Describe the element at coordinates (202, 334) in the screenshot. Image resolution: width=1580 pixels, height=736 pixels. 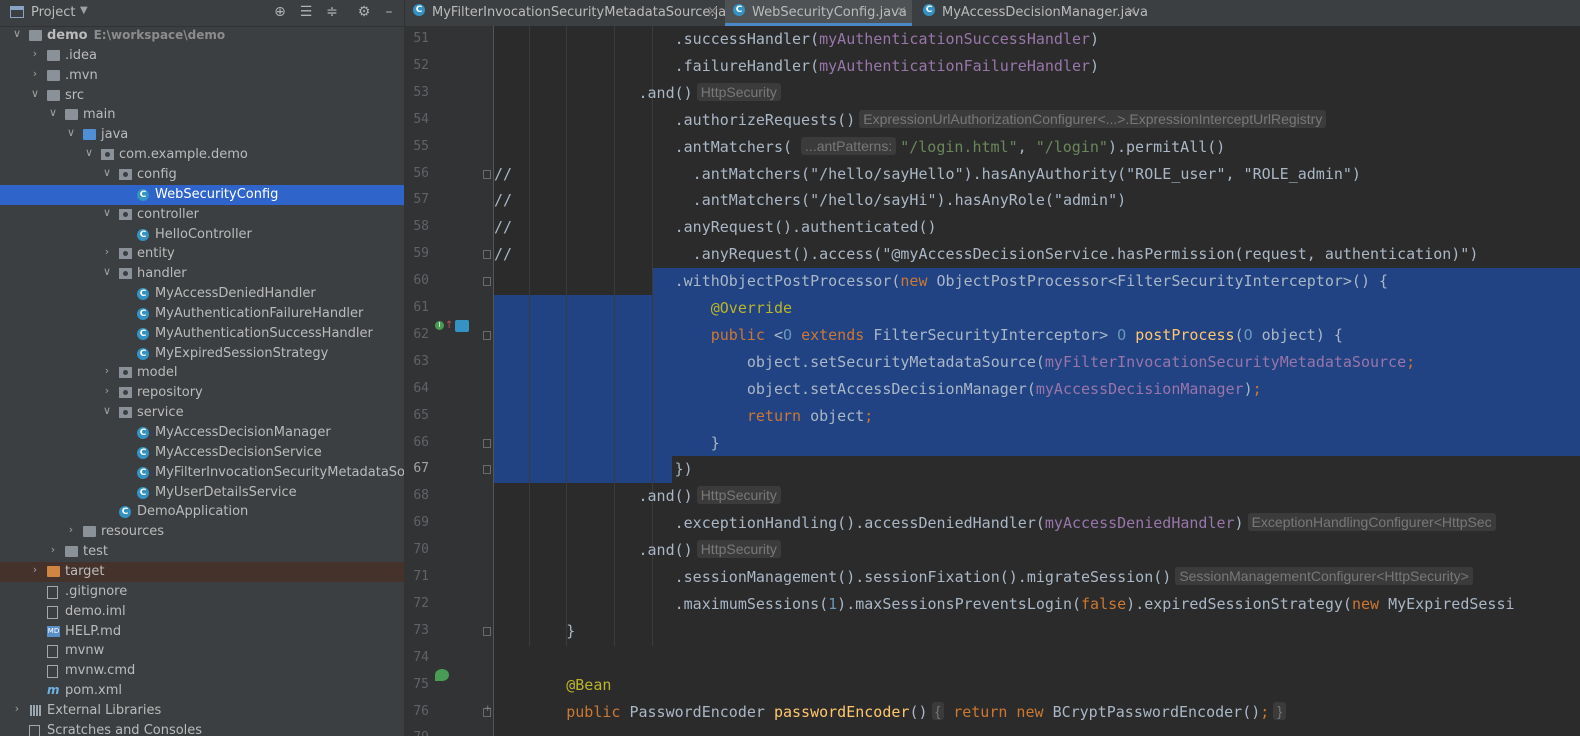
I see `tree-item-myauthenticationsuccesshandler: C MyAuthenticationSuccessHandler` at that location.